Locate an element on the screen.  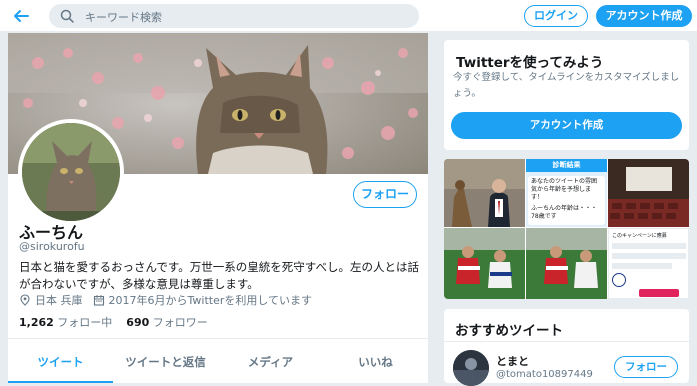
profile-joined: 2017年6月からTwitterを利用しています is located at coordinates (210, 300).